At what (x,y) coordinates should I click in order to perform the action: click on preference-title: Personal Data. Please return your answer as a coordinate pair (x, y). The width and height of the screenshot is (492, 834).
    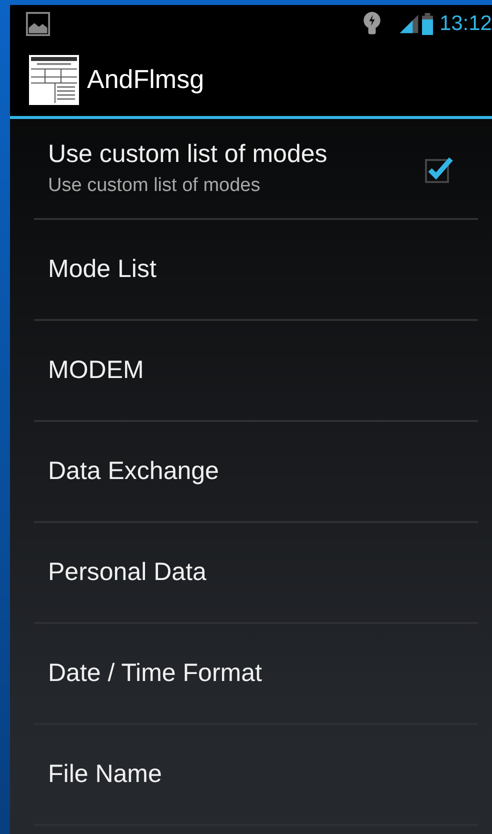
    Looking at the image, I should click on (128, 572).